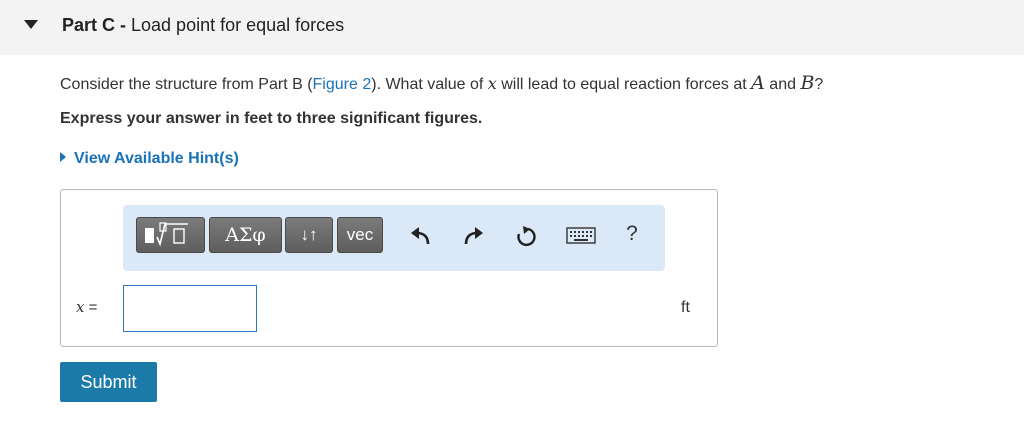 Image resolution: width=1024 pixels, height=442 pixels. I want to click on answer-variable-label: x =, so click(86, 307).